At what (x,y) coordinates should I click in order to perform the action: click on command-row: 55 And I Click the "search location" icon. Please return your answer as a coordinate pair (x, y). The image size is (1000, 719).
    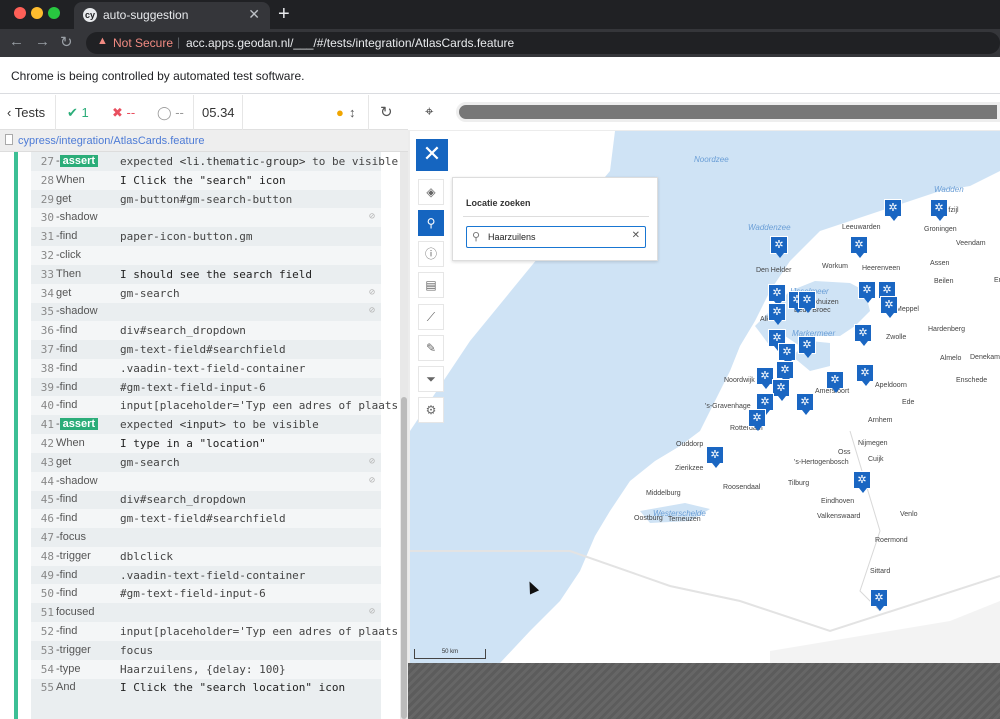
    Looking at the image, I should click on (206, 687).